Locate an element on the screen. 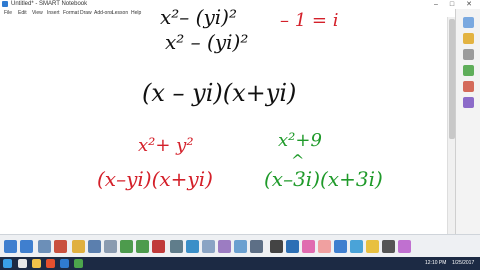 The height and width of the screenshot is (270, 480). menu-format: Format is located at coordinates (71, 13).